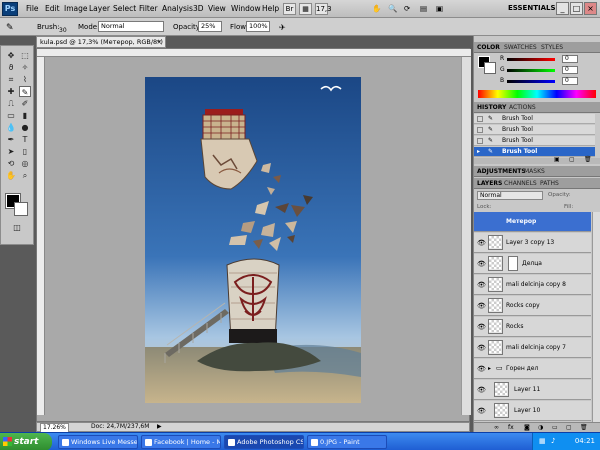  Describe the element at coordinates (25, 55) in the screenshot. I see `marquee-tool-icon: ⬚` at that location.